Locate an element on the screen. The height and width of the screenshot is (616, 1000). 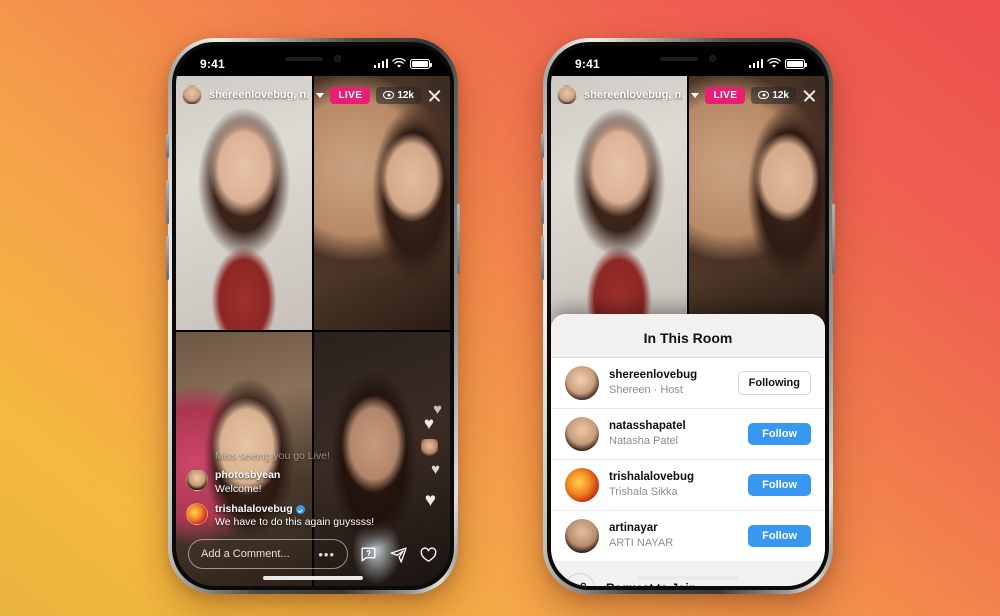
comment-username-row: trishalalovebug is located at coordinates (294, 509).